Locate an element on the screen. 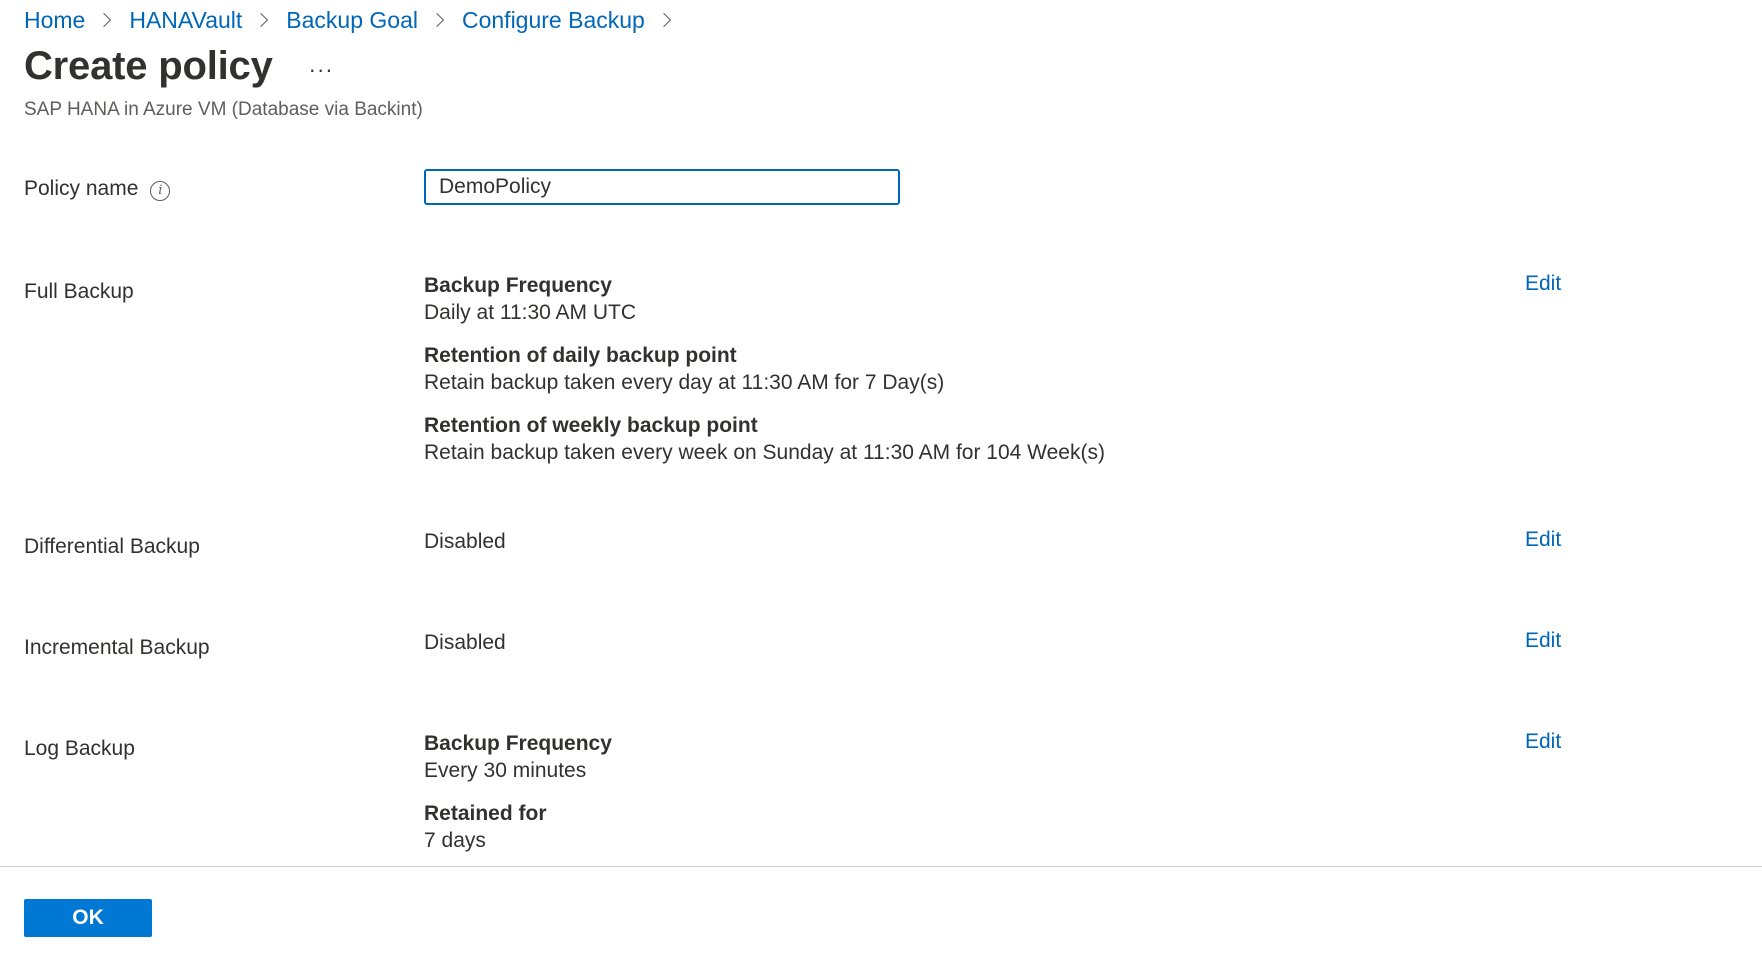  page-title: Create policy is located at coordinates (148, 66).